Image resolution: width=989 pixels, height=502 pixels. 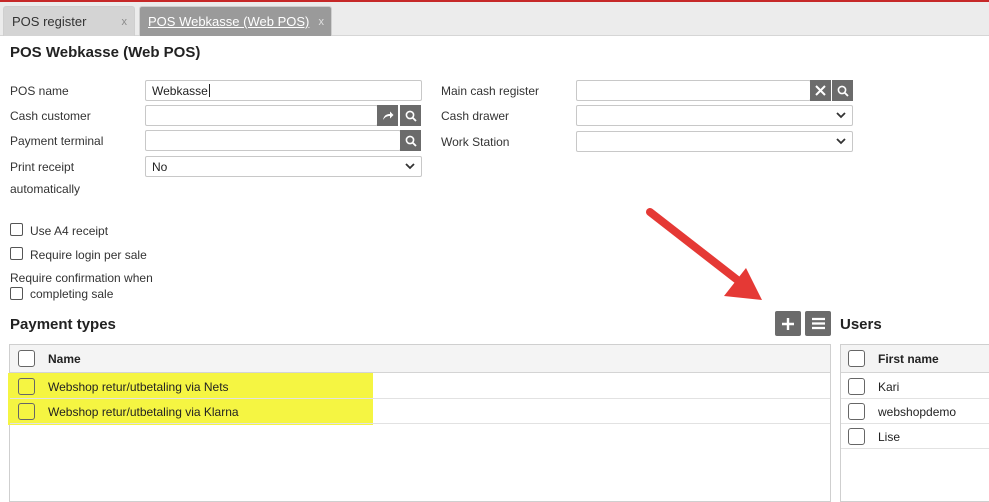 What do you see at coordinates (490, 91) in the screenshot?
I see `main-cash-register-label: Main cash register` at bounding box center [490, 91].